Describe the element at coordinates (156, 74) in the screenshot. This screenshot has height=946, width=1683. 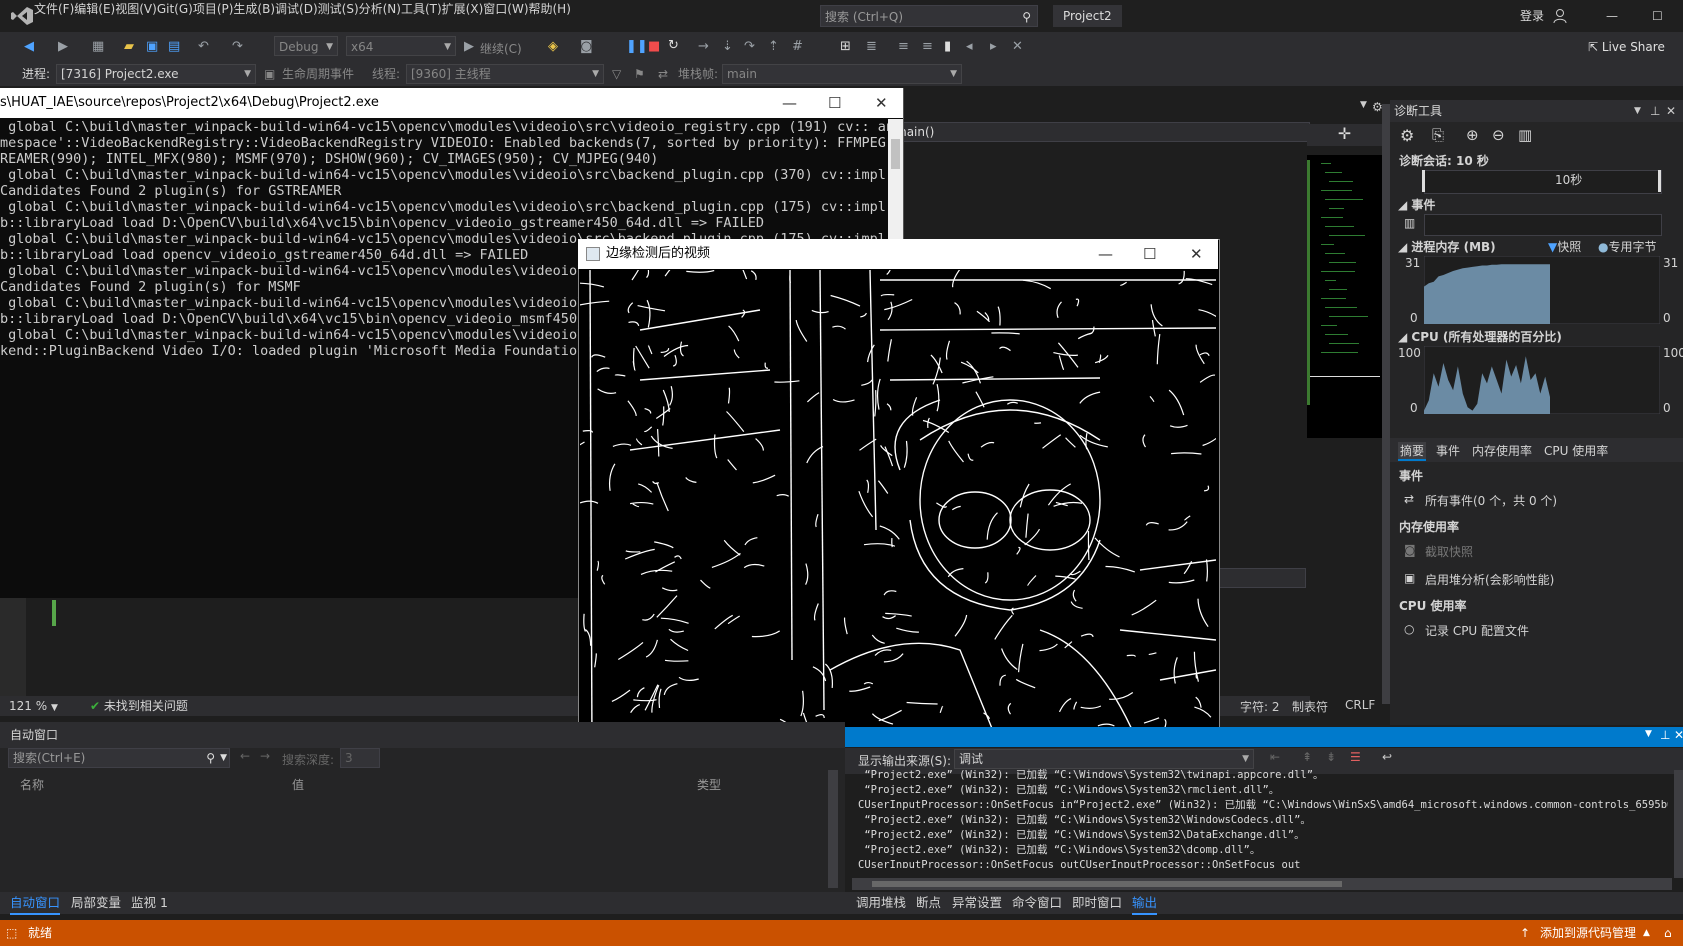
I see `process-dropdown: [7316] Project2.exe ▼` at that location.